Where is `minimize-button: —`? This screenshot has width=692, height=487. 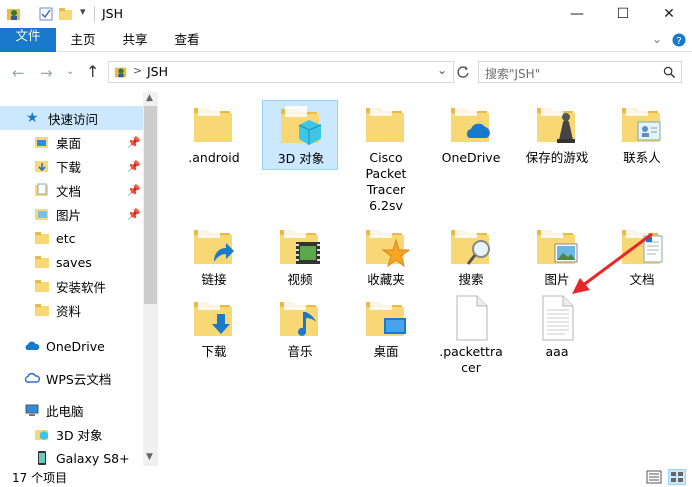
minimize-button: — is located at coordinates (577, 14).